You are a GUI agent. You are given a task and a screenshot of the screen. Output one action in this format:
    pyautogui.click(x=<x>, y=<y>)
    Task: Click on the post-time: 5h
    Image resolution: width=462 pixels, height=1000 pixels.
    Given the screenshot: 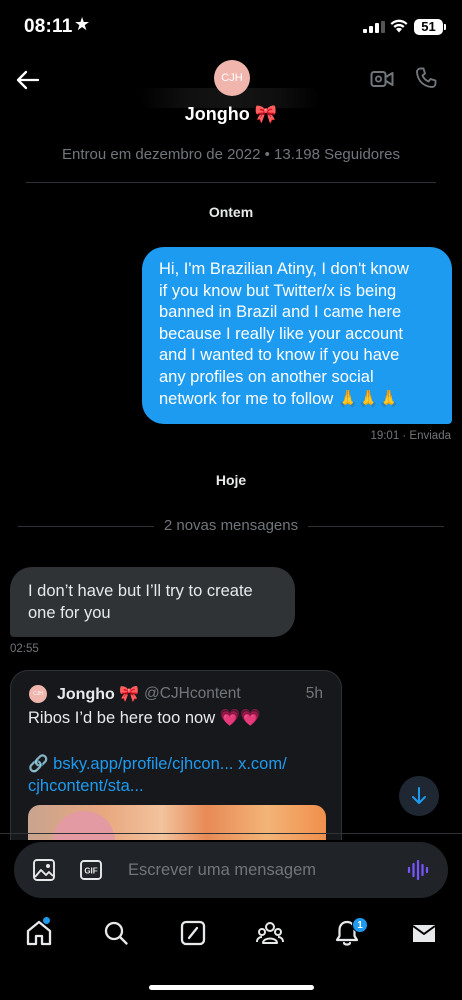 What is the action you would take?
    pyautogui.click(x=314, y=693)
    